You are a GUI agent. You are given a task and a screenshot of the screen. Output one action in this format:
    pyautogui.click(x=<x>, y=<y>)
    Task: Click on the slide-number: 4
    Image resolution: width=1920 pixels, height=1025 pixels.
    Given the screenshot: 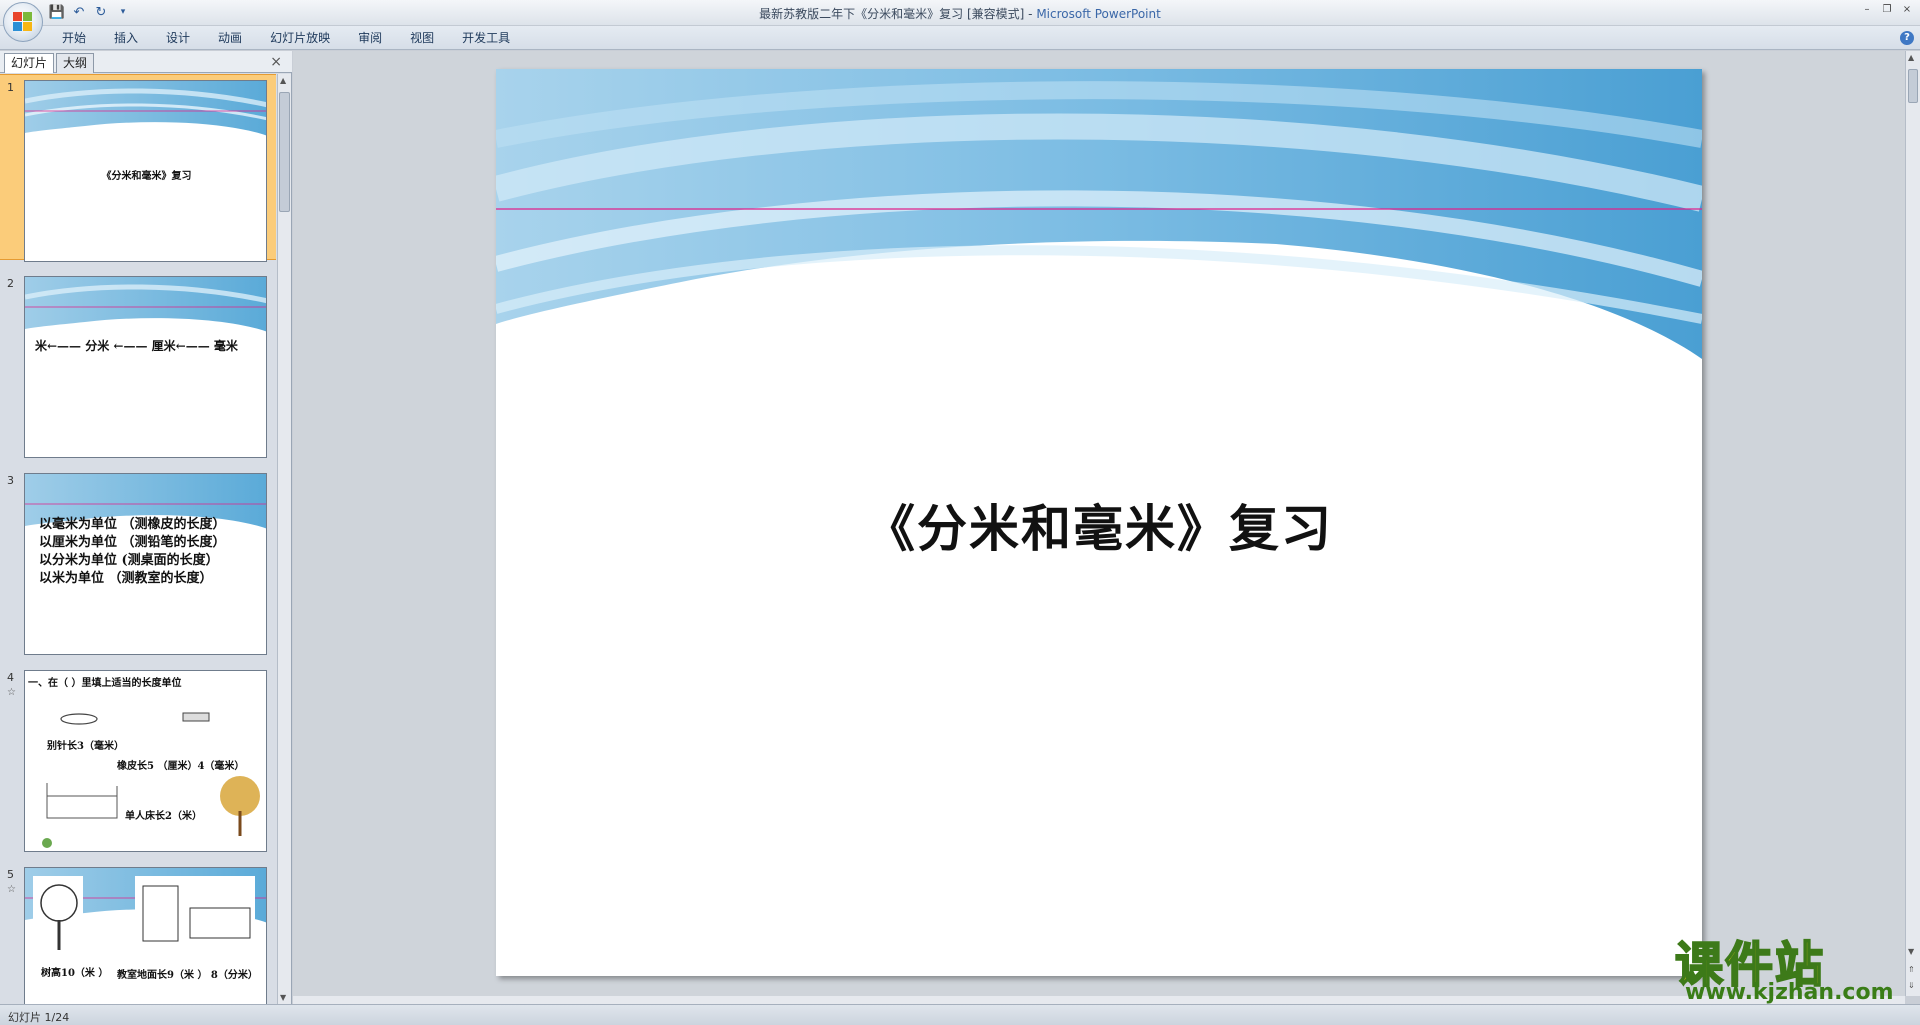 What is the action you would take?
    pyautogui.click(x=10, y=677)
    